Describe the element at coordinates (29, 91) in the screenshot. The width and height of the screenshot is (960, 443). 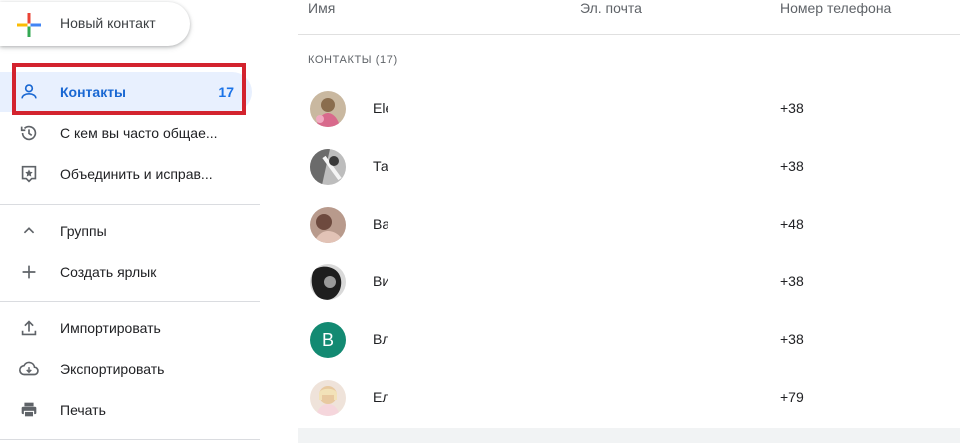
I see `person-icon` at that location.